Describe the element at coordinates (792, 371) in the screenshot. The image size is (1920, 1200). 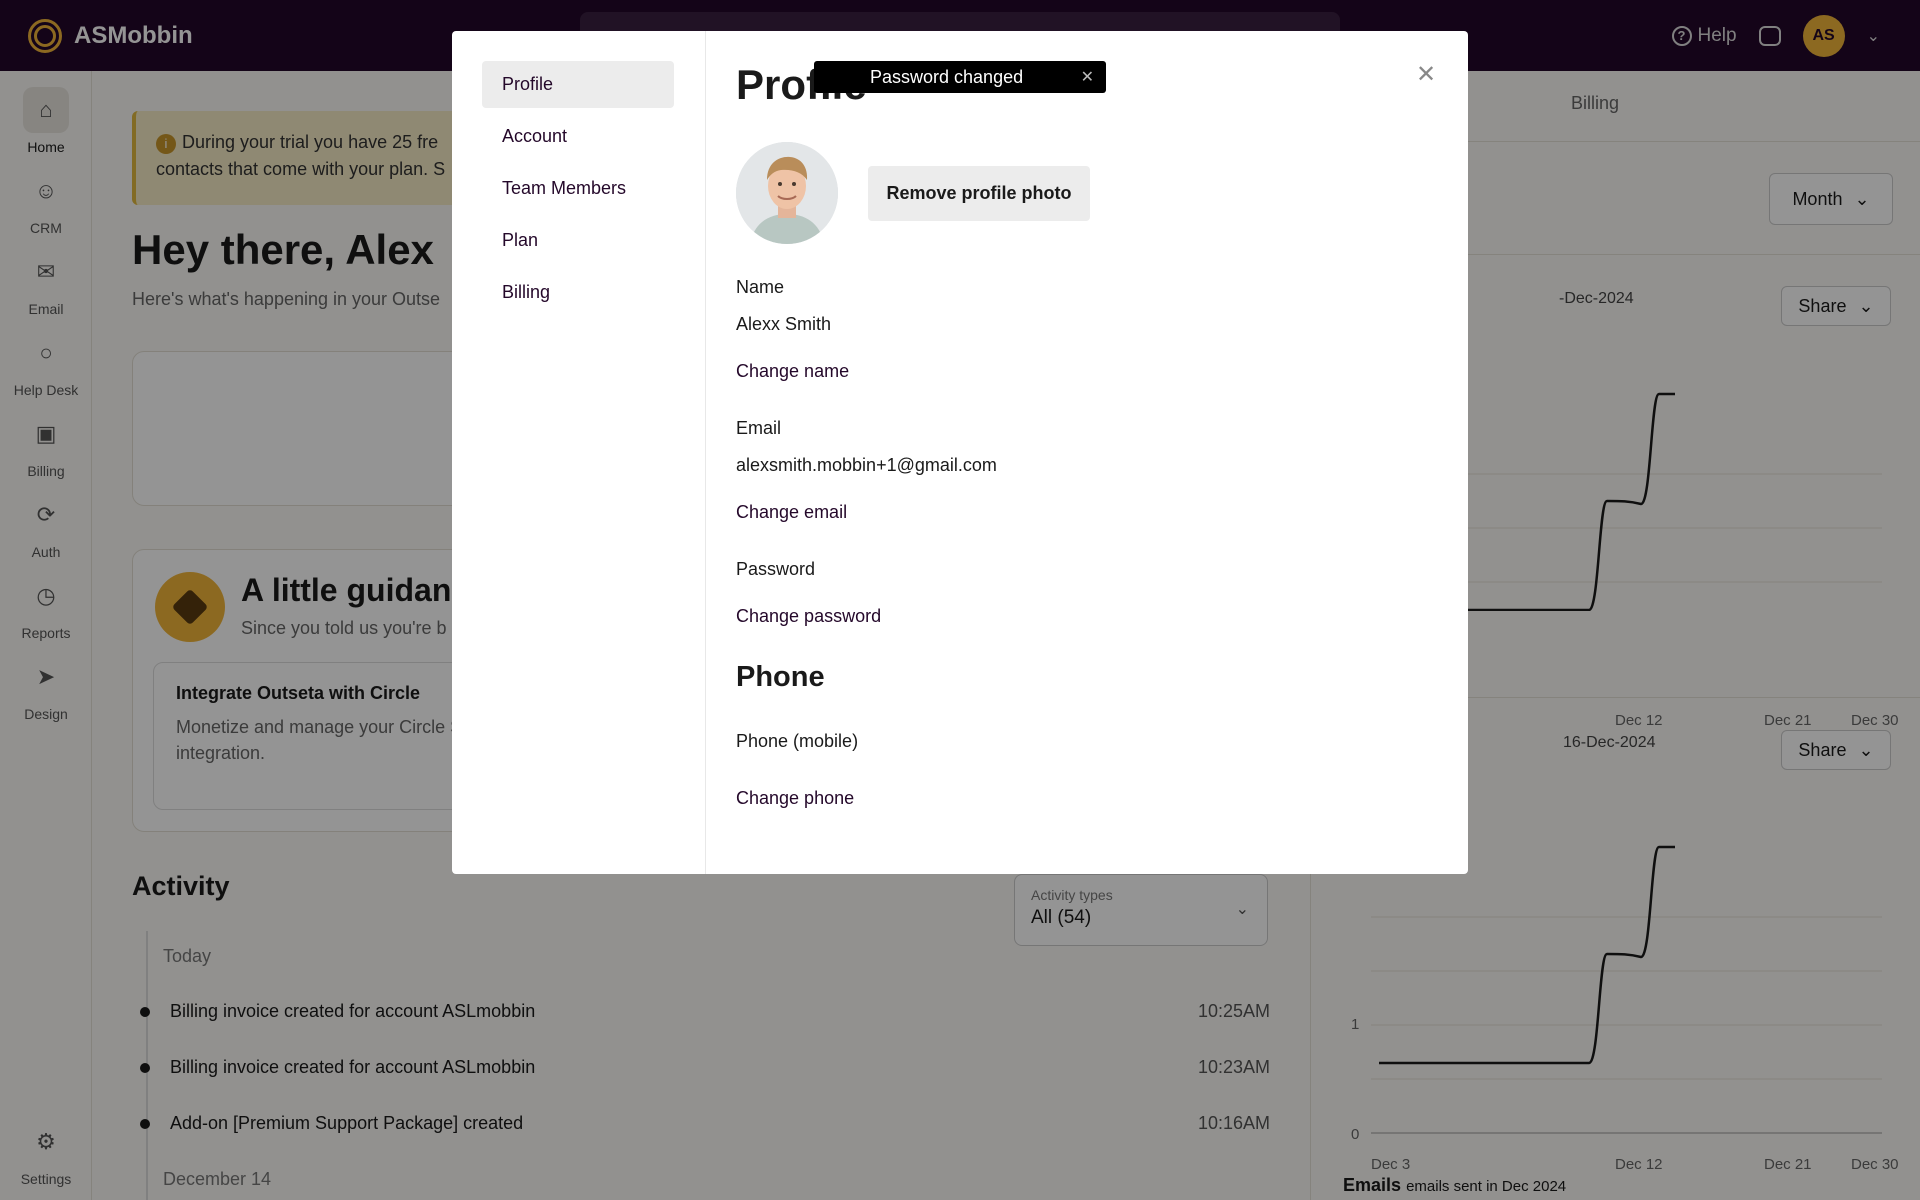
I see `change-name-link: Change name` at that location.